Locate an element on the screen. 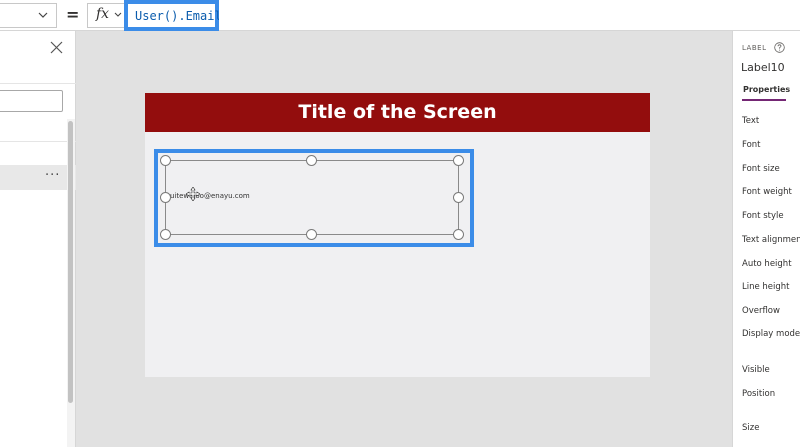 The image size is (800, 447). resize-handle-top is located at coordinates (311, 160).